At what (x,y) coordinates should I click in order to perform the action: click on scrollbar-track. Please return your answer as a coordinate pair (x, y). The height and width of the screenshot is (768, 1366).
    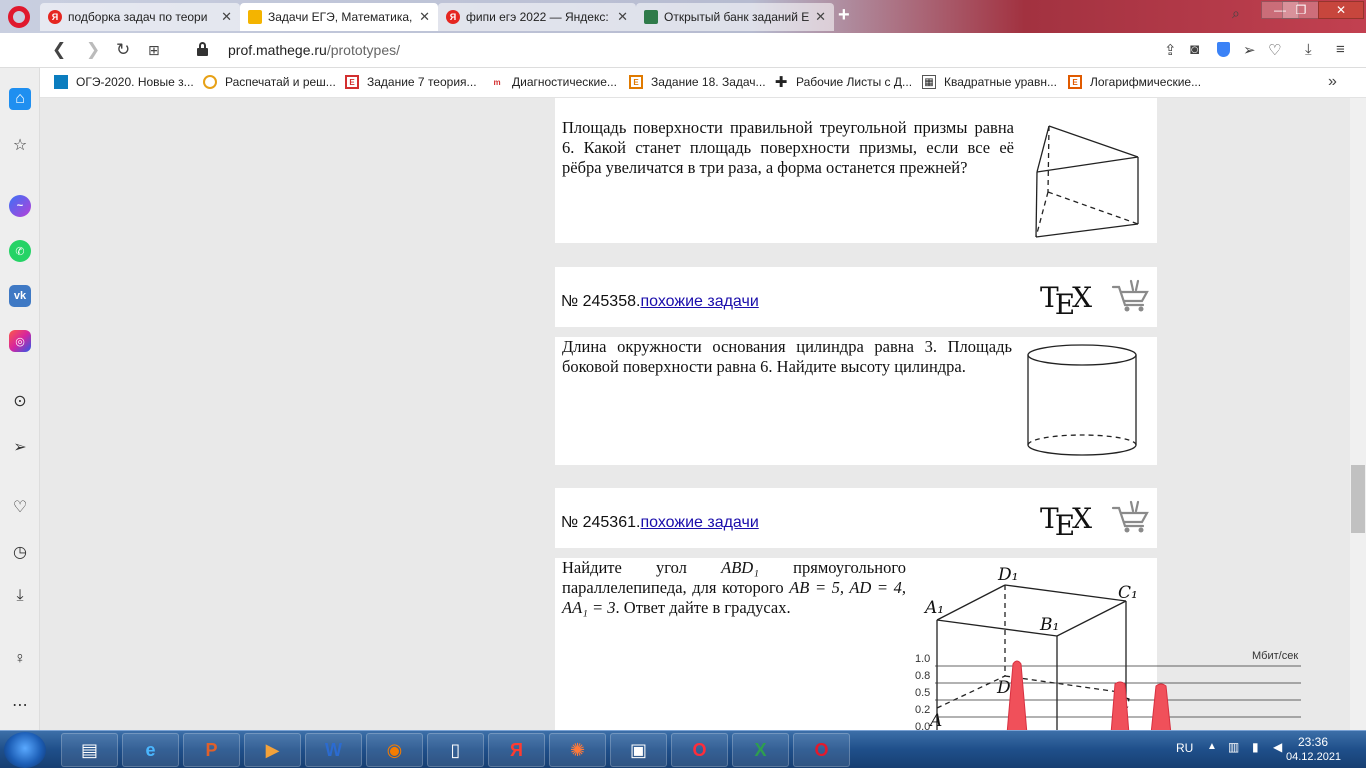
    Looking at the image, I should click on (1358, 414).